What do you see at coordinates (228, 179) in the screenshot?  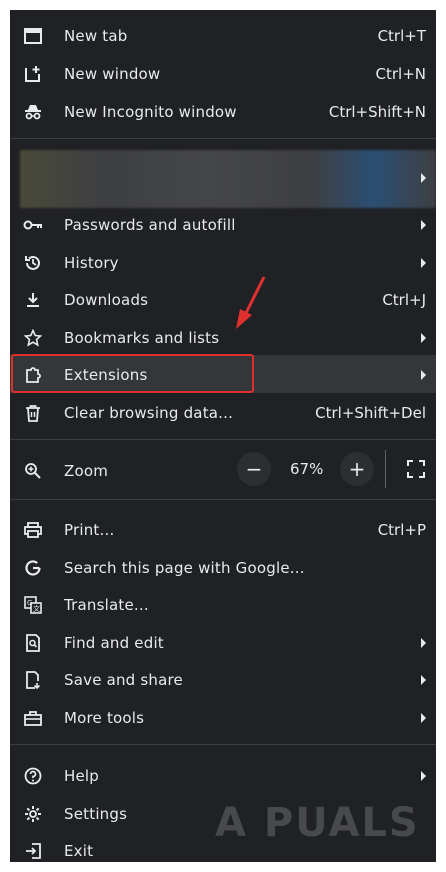 I see `profile-row` at bounding box center [228, 179].